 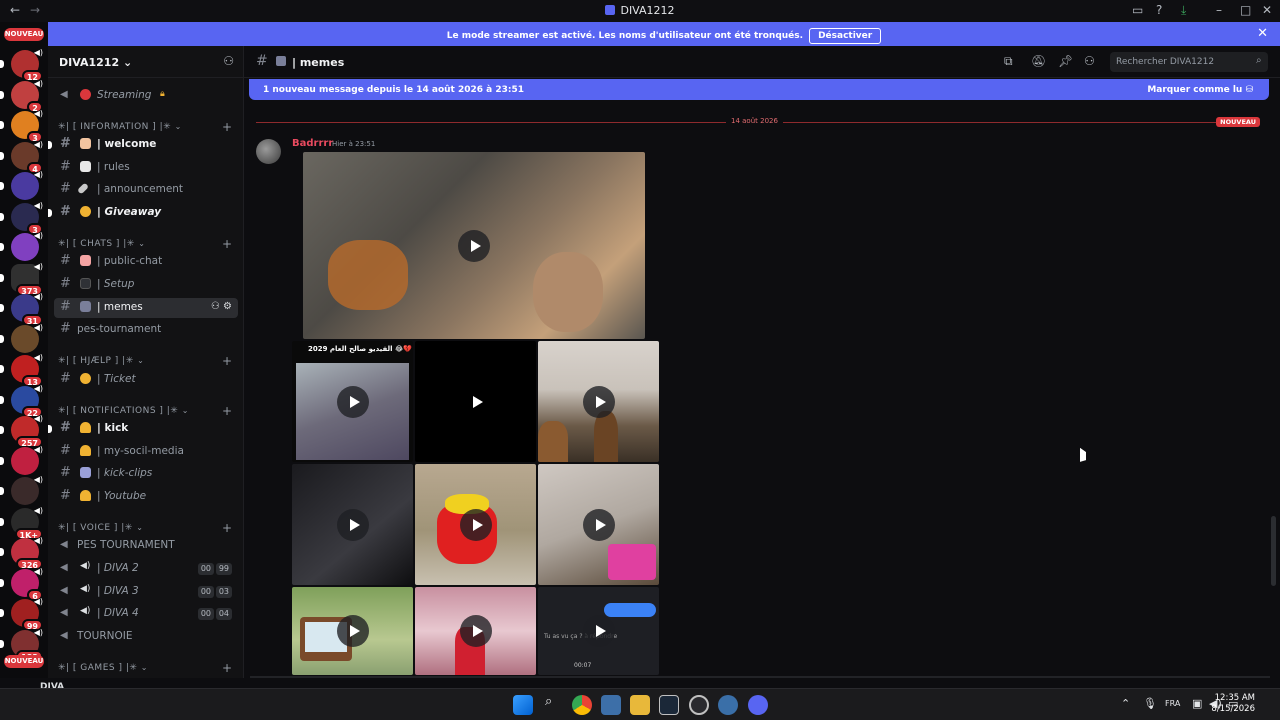 I want to click on search-input, so click(x=1189, y=62).